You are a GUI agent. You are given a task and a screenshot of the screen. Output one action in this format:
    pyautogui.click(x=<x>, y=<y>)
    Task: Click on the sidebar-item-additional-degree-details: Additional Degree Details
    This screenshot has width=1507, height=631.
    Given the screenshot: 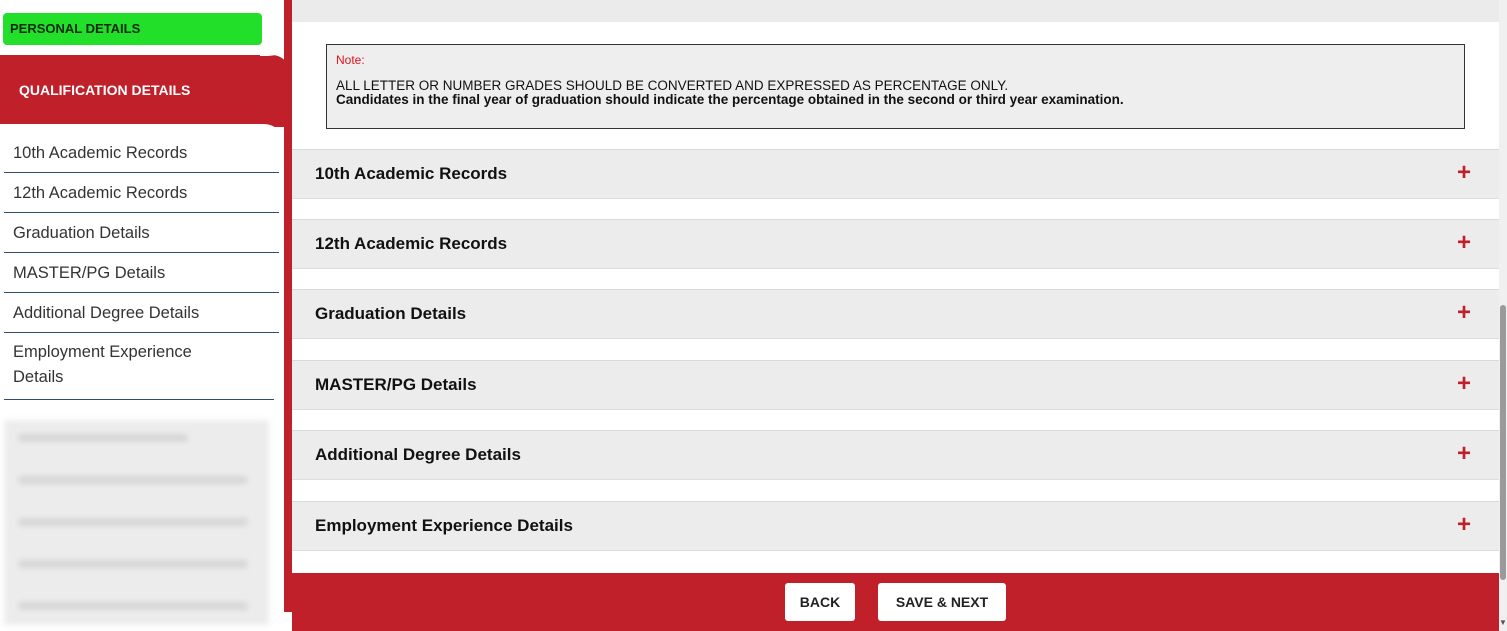 What is the action you would take?
    pyautogui.click(x=141, y=313)
    